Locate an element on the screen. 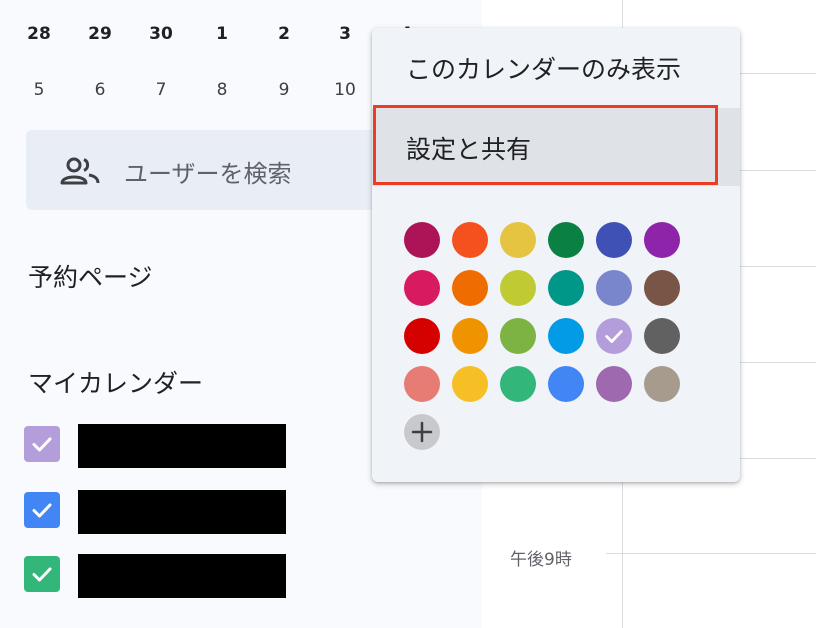 The height and width of the screenshot is (628, 816). plus-icon is located at coordinates (422, 432).